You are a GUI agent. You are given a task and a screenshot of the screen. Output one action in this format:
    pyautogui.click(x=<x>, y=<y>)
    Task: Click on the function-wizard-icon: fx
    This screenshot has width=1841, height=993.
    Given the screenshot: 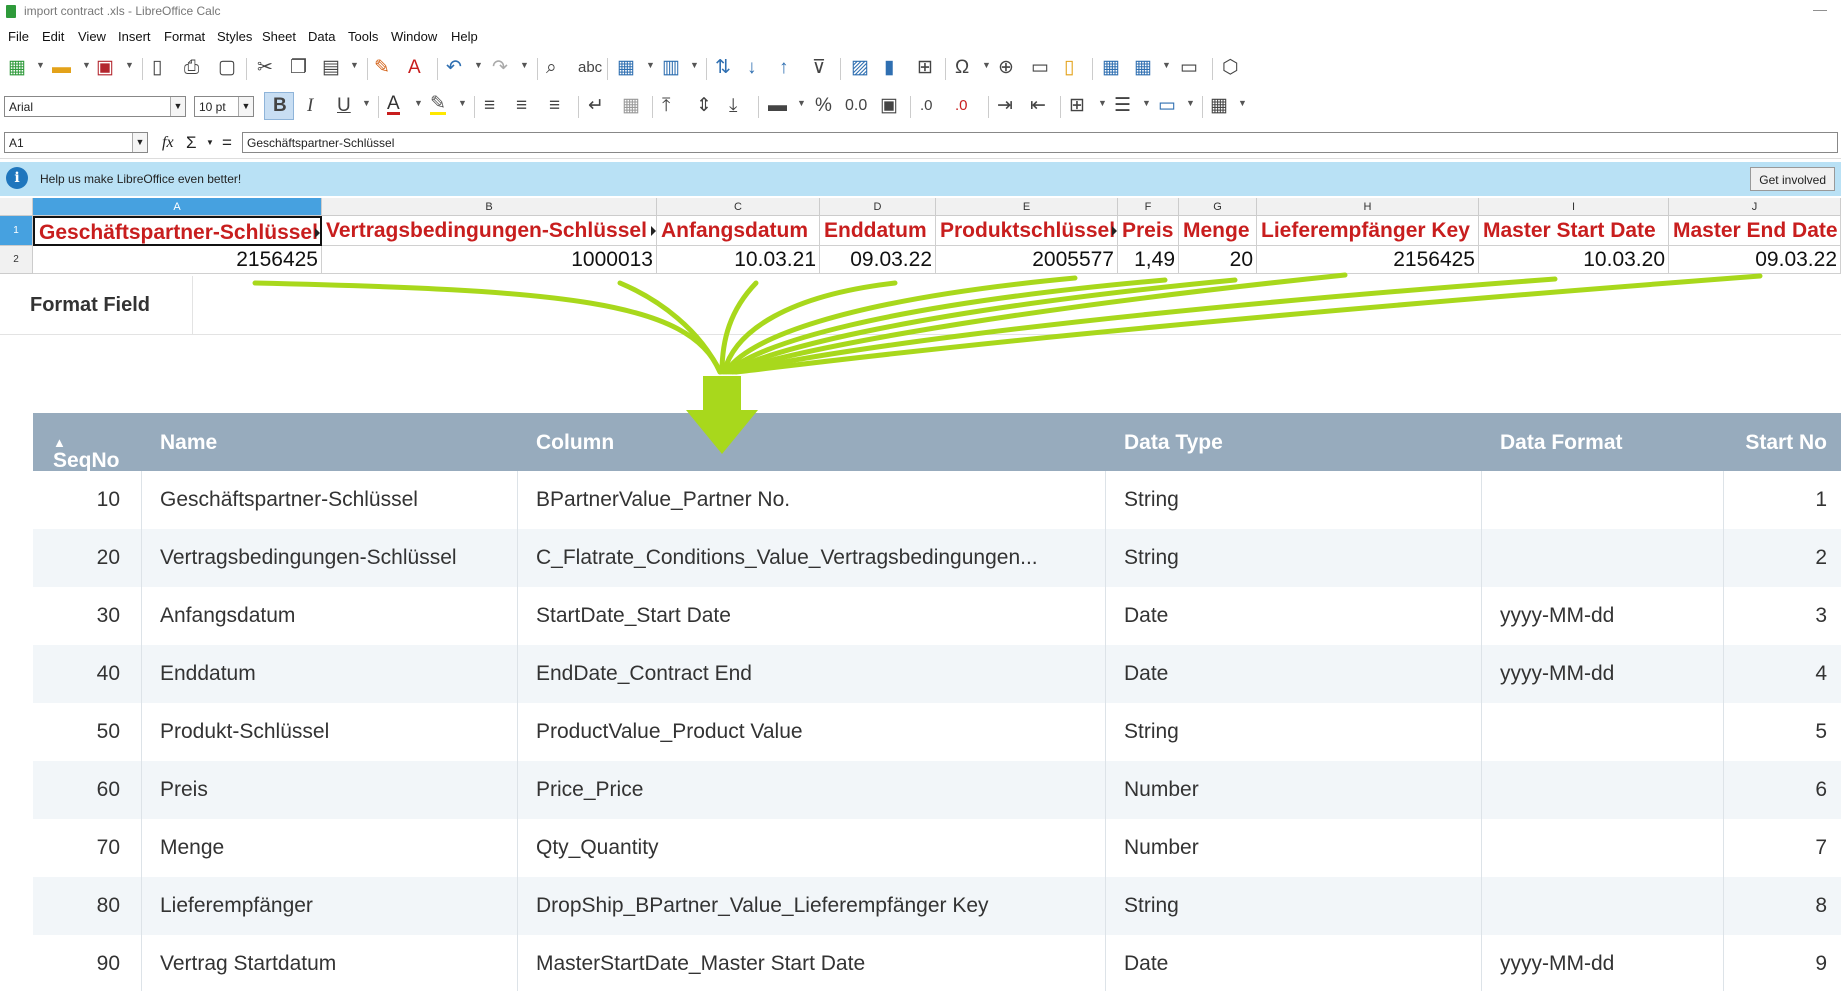 What is the action you would take?
    pyautogui.click(x=168, y=143)
    